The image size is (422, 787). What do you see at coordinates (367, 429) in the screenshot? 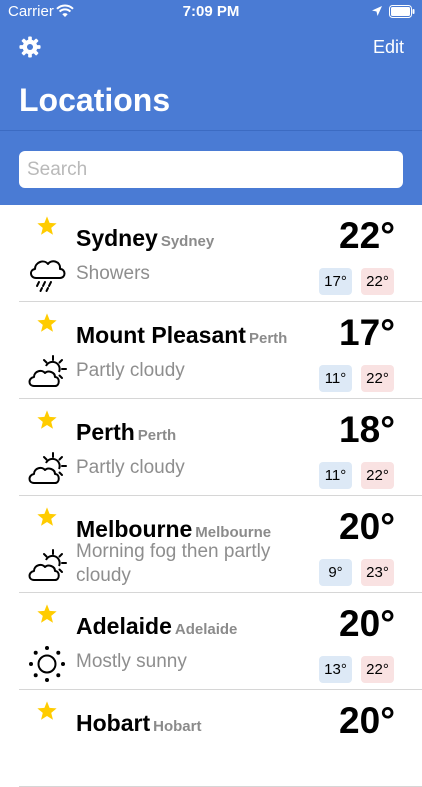
I see `current-temp: 18°` at bounding box center [367, 429].